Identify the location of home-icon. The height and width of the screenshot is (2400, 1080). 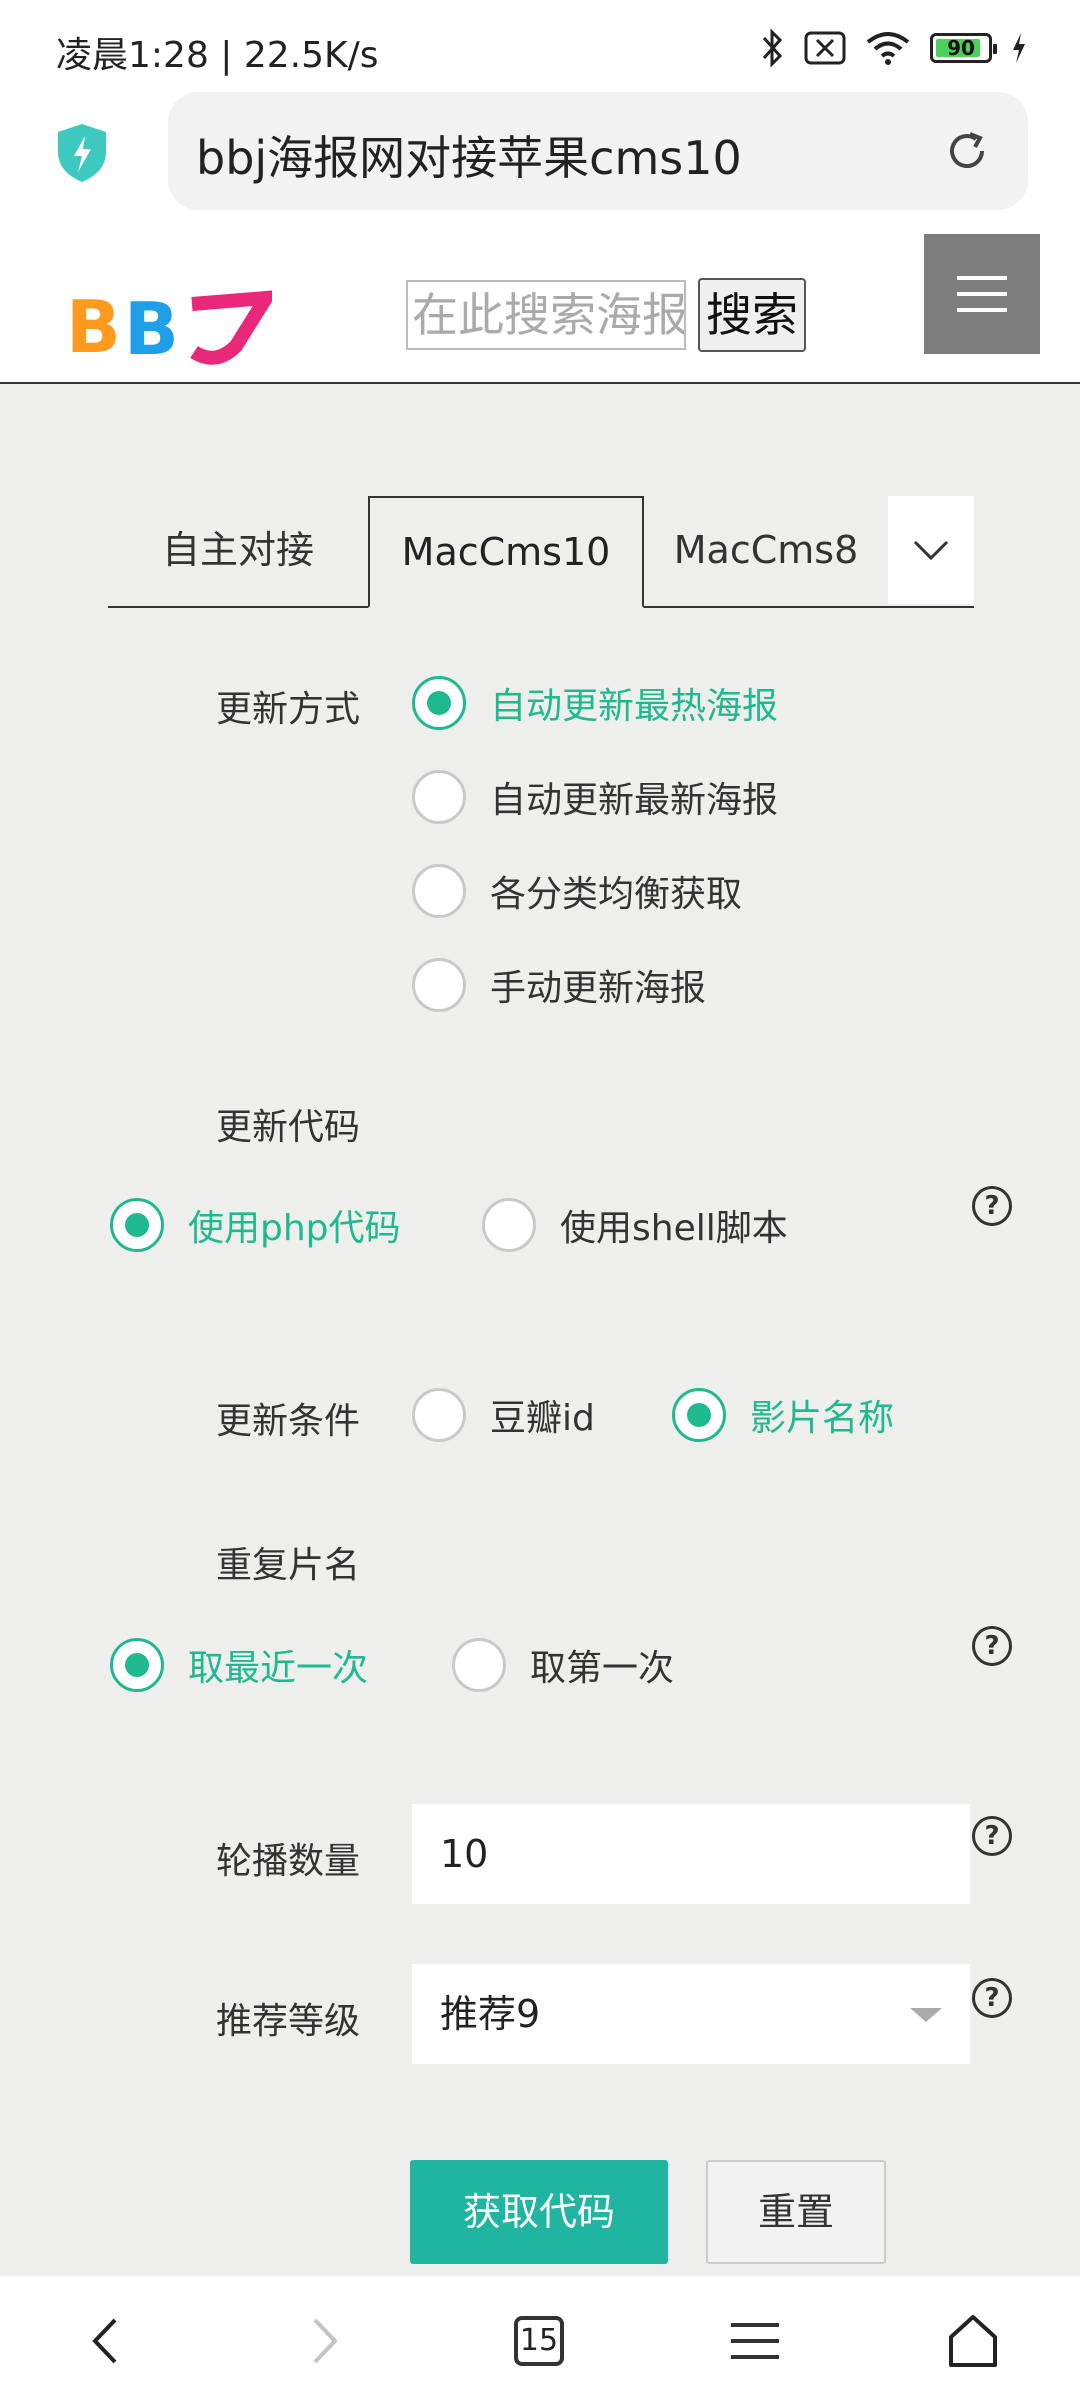
(973, 2341).